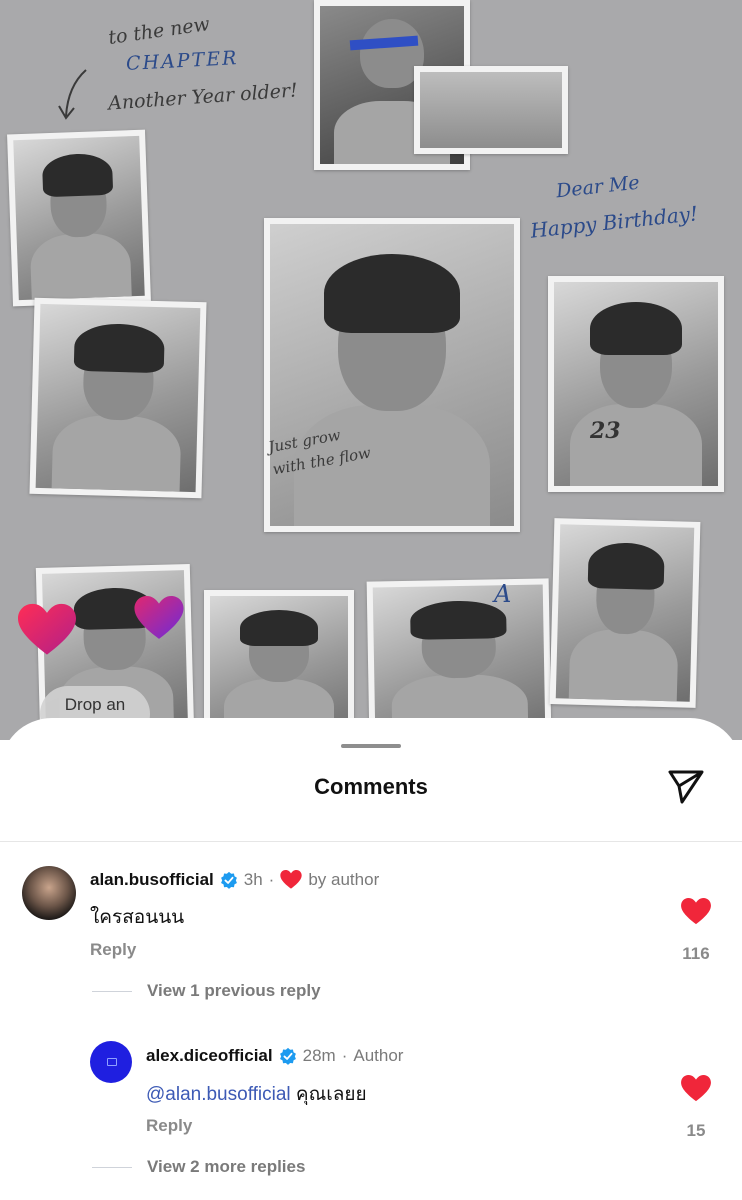 The image size is (742, 1200). Describe the element at coordinates (503, 594) in the screenshot. I see `note-letter-a: A` at that location.